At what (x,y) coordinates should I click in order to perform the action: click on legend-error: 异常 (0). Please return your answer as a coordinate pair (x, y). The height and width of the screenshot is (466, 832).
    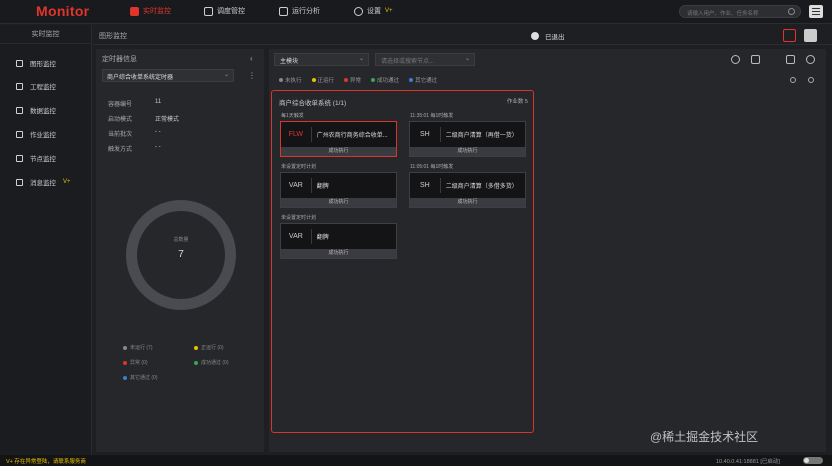
    Looking at the image, I should click on (135, 362).